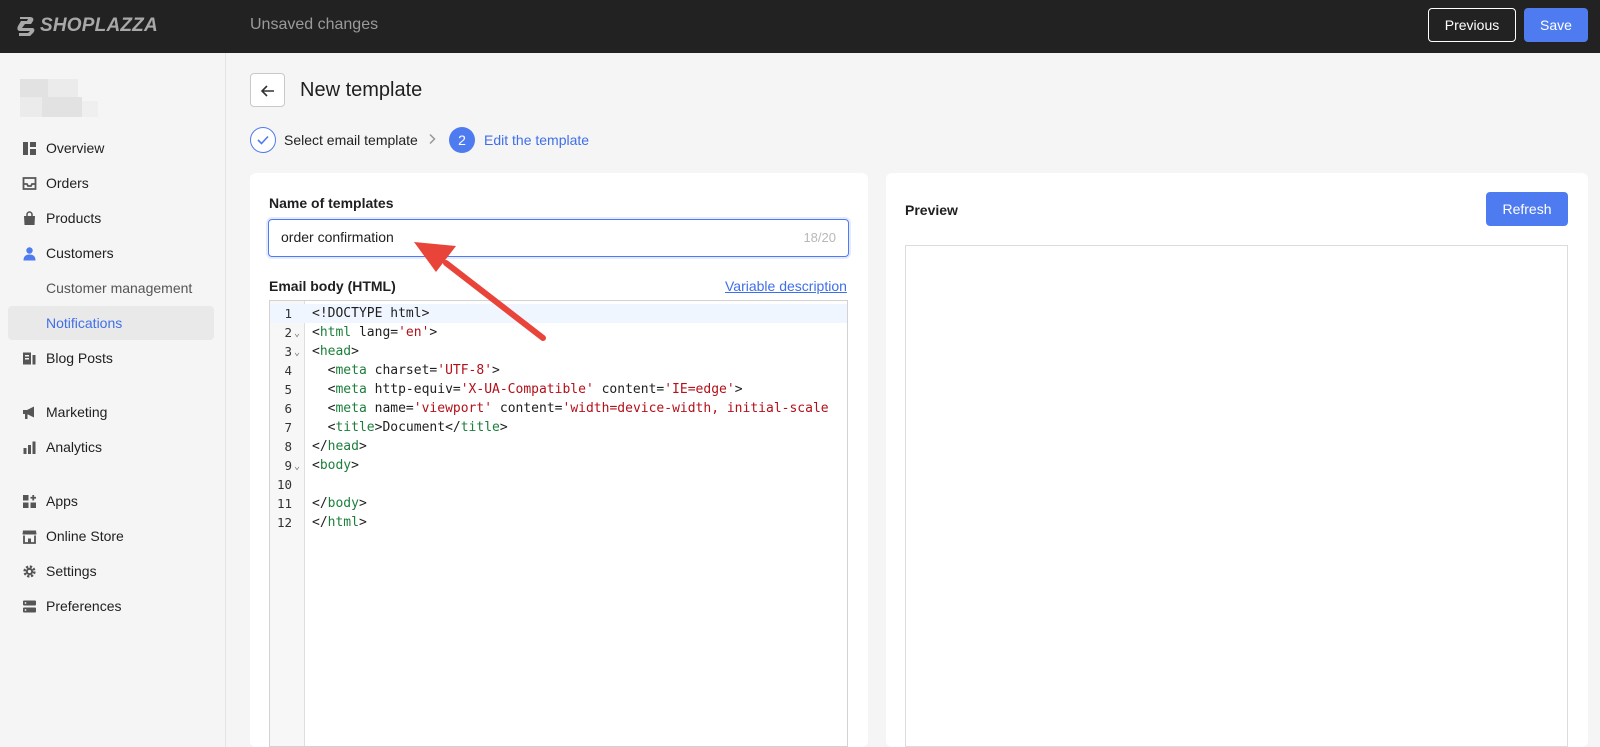 Image resolution: width=1600 pixels, height=747 pixels. Describe the element at coordinates (402, 370) in the screenshot. I see `code-token: charset=` at that location.